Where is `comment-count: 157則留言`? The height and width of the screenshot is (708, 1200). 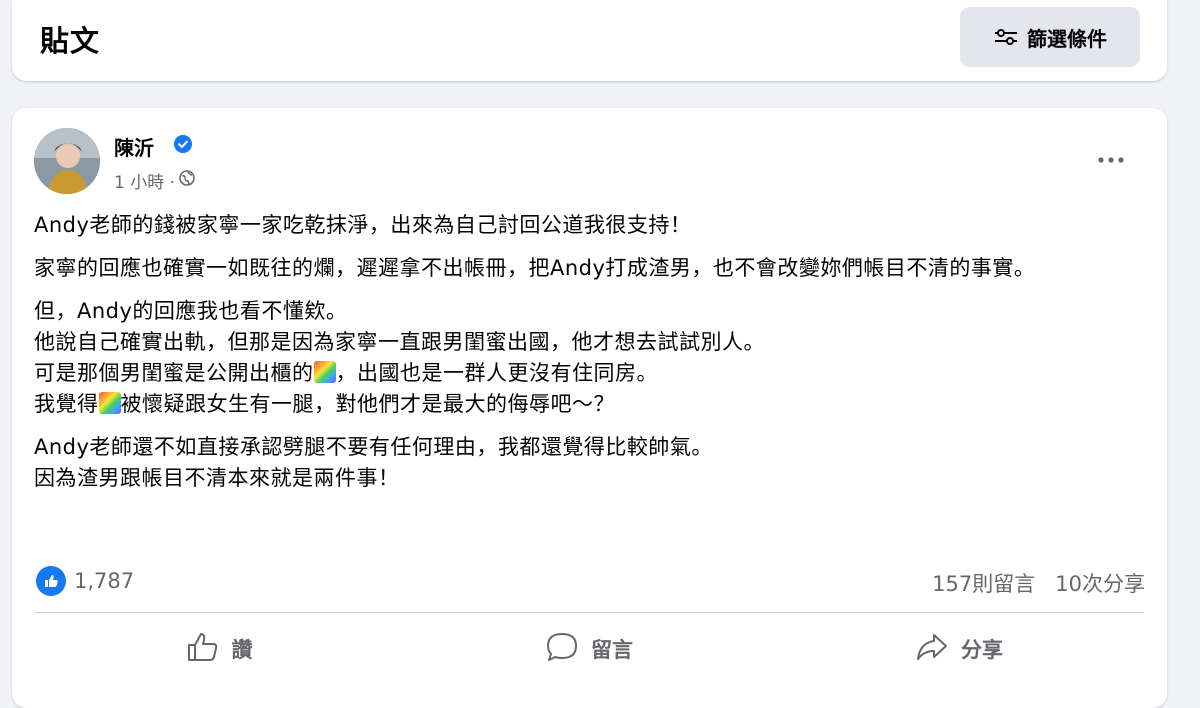
comment-count: 157則留言 is located at coordinates (983, 583).